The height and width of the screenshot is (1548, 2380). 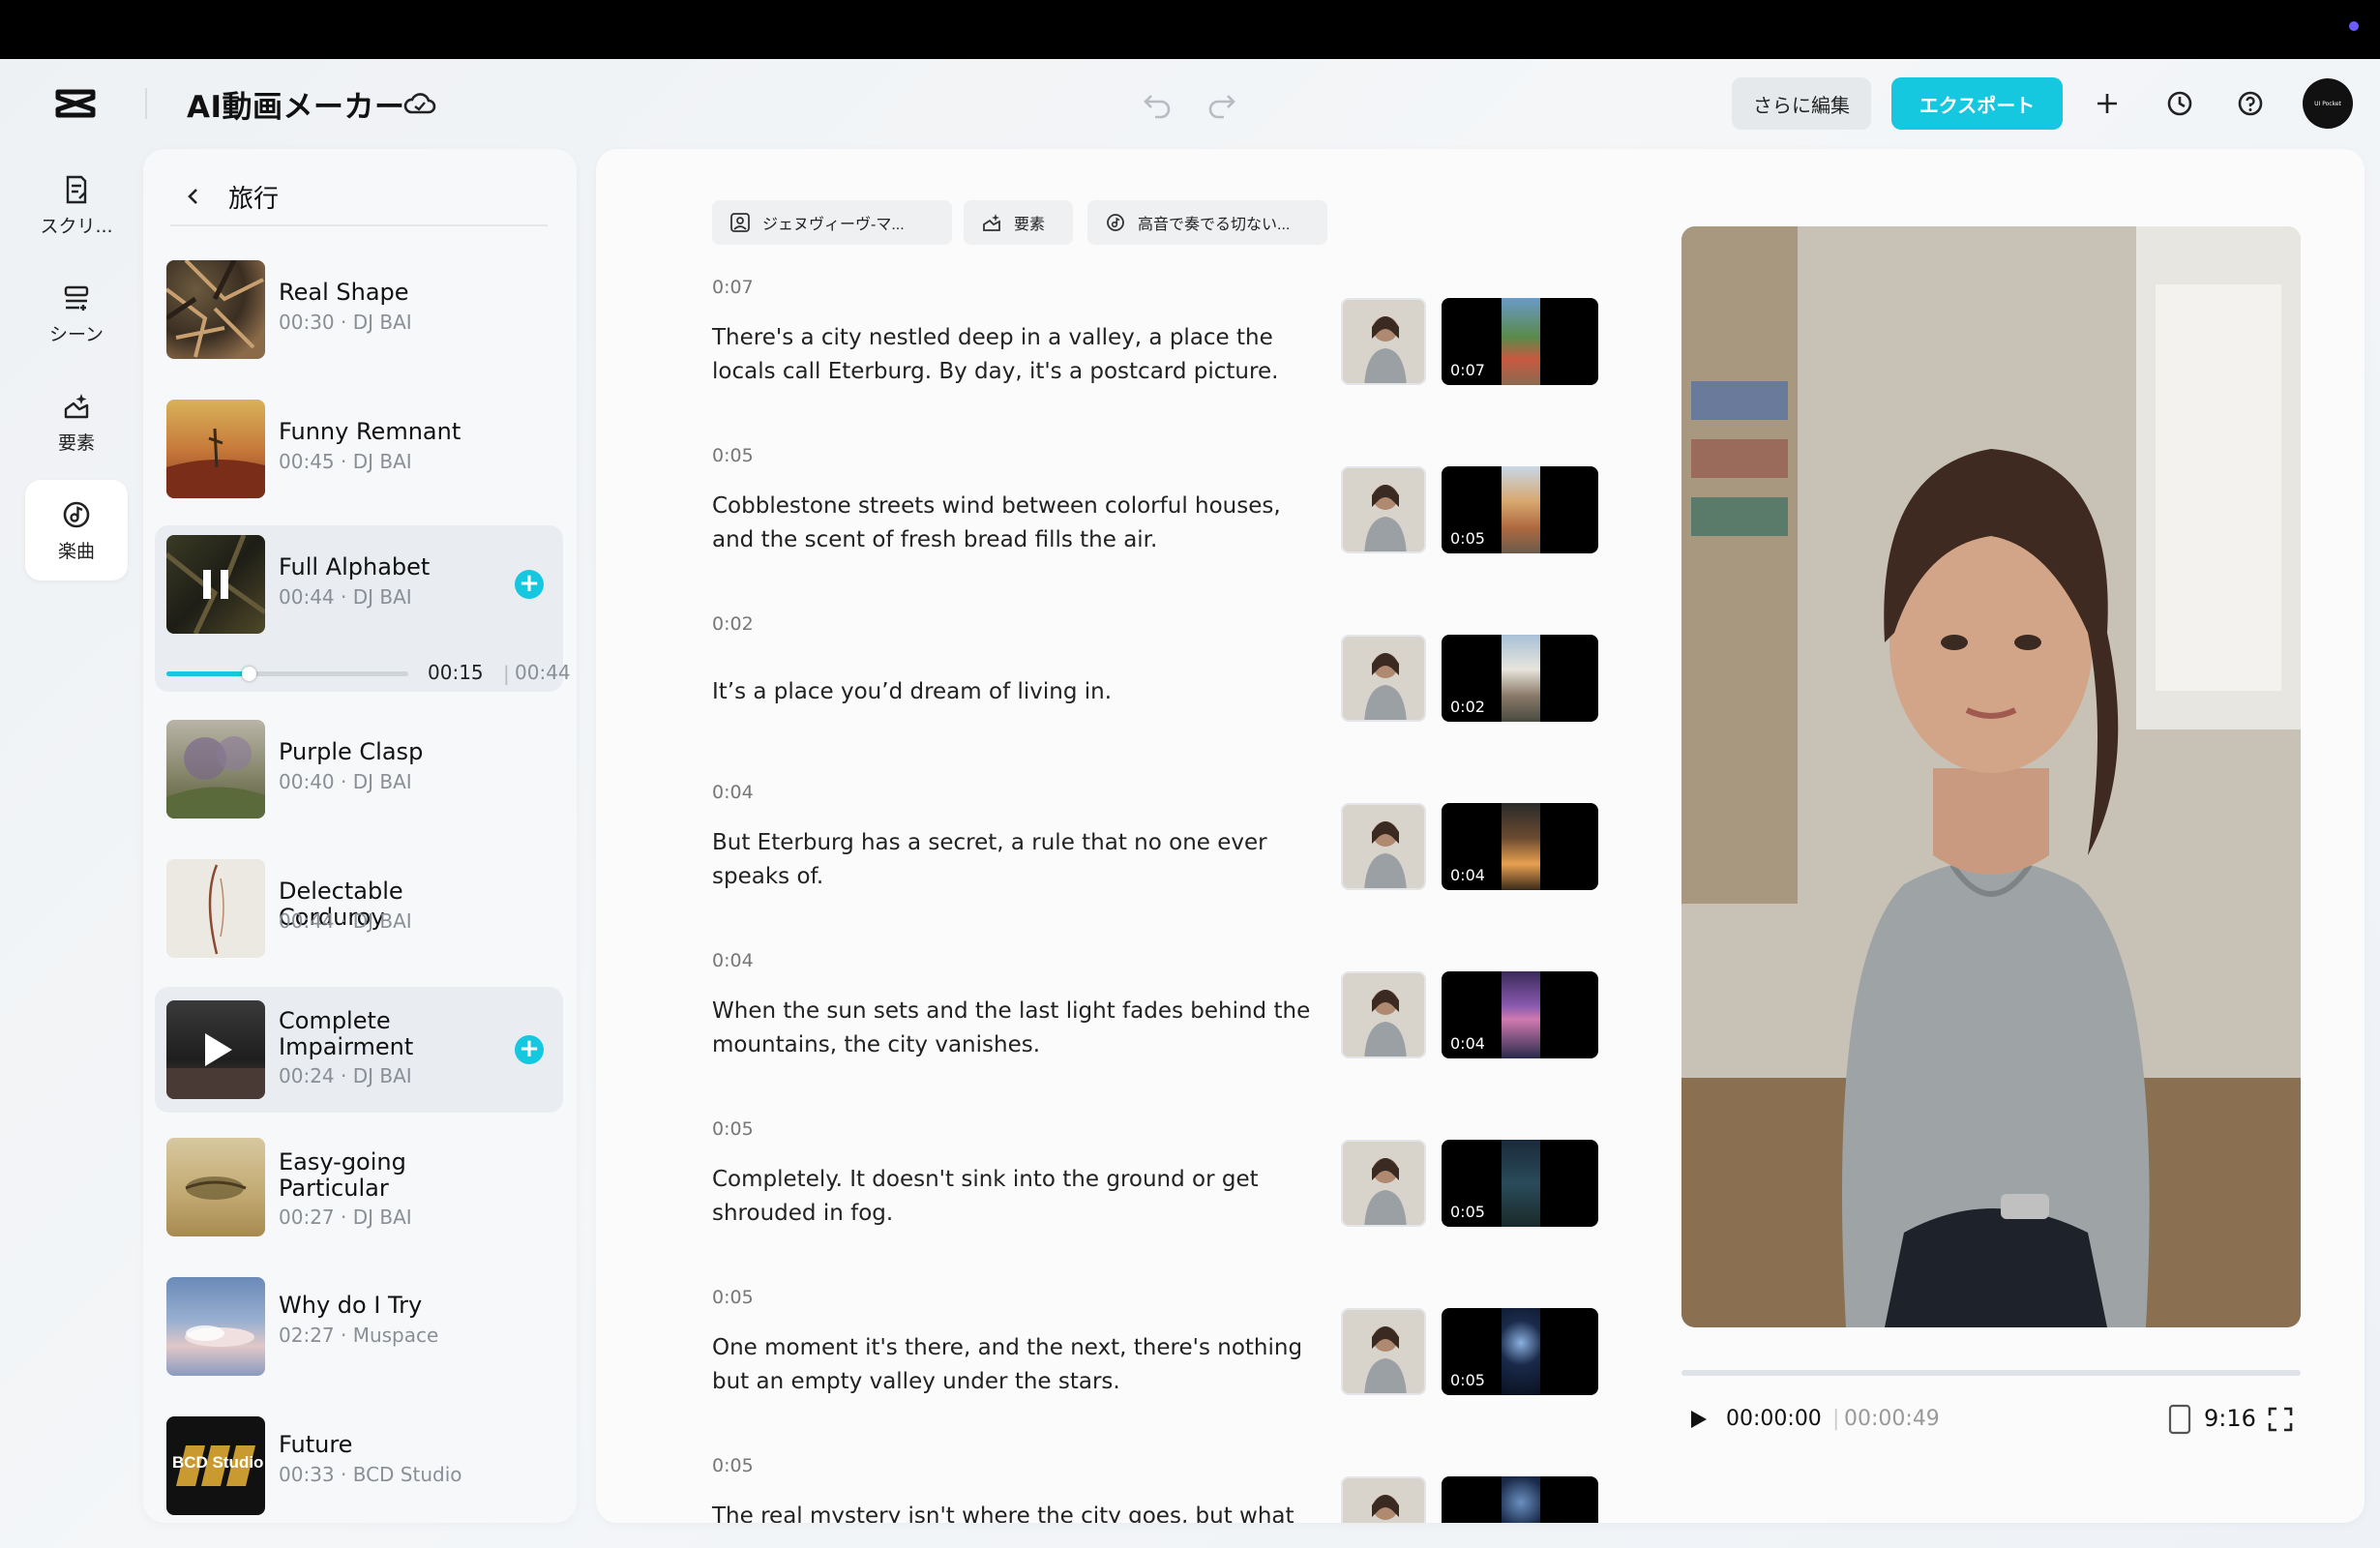 What do you see at coordinates (1802, 103) in the screenshot?
I see `edit-more-button: さらに編集` at bounding box center [1802, 103].